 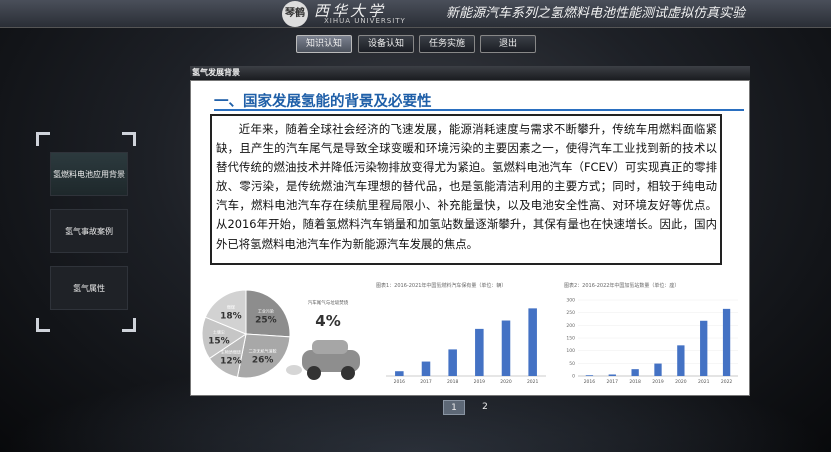 What do you see at coordinates (386, 44) in the screenshot?
I see `nav-equipment-button: 设备认知` at bounding box center [386, 44].